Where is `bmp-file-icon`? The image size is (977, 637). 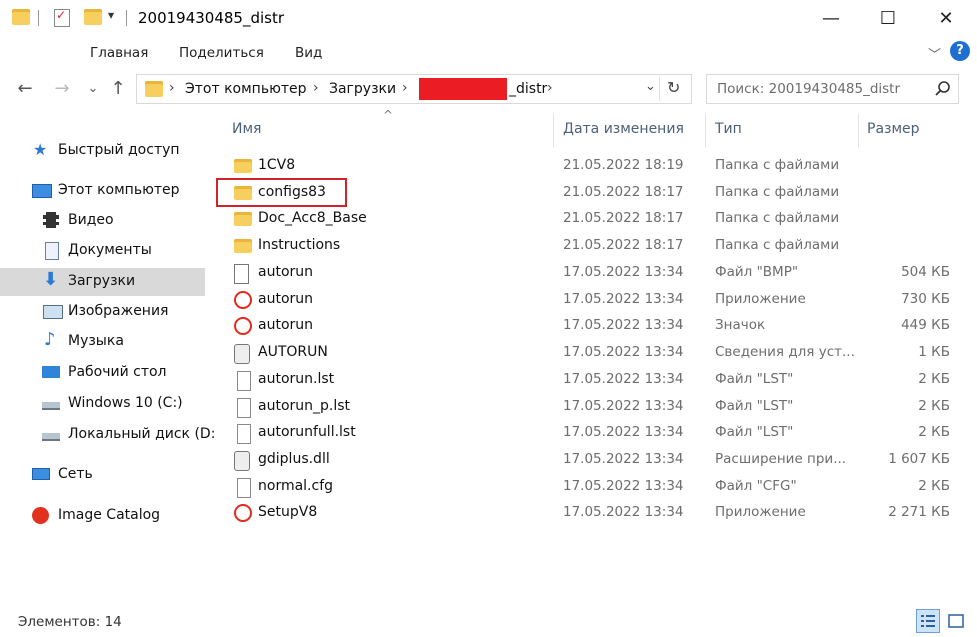 bmp-file-icon is located at coordinates (241, 274).